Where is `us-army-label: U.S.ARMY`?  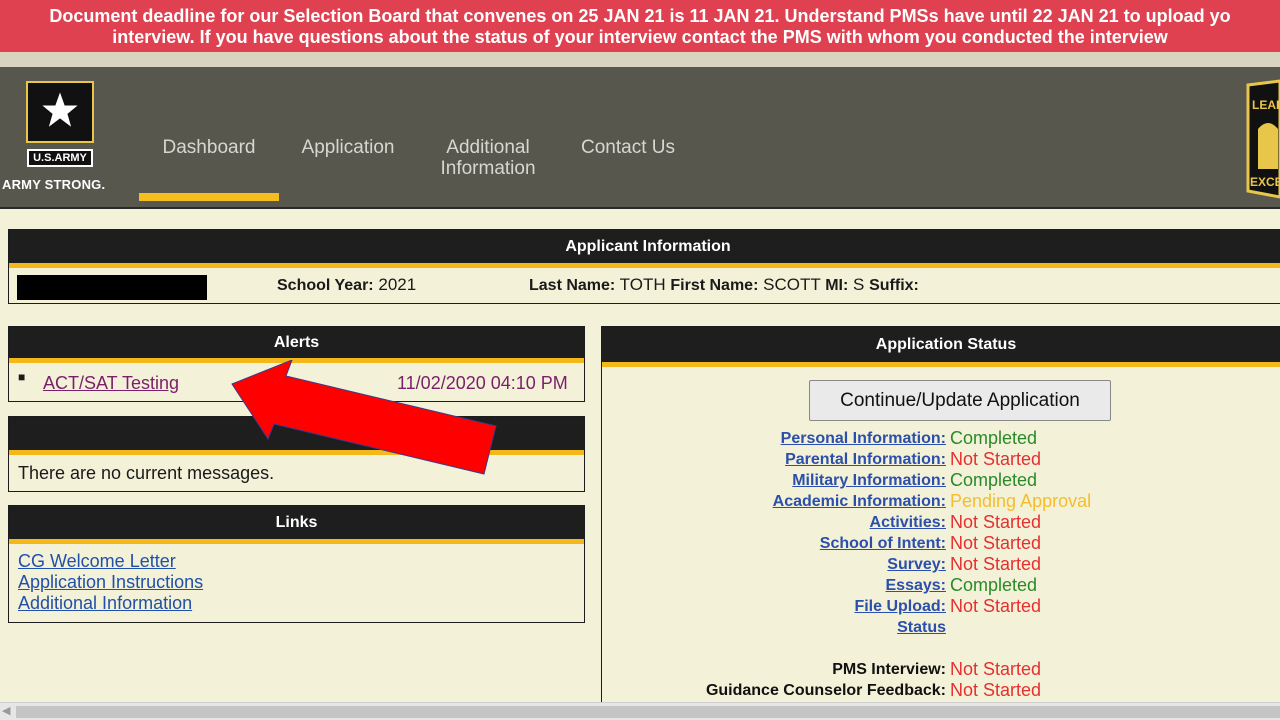 us-army-label: U.S.ARMY is located at coordinates (60, 158).